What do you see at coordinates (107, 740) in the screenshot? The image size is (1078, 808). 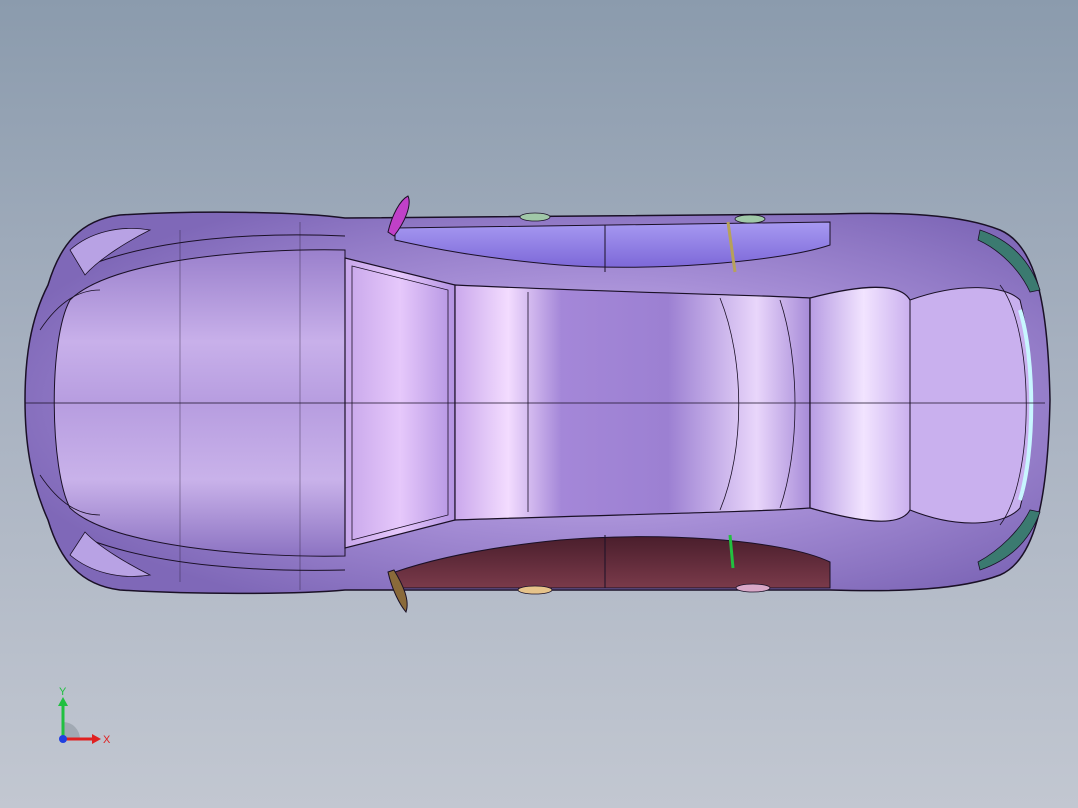 I see `x-axis-label: X` at bounding box center [107, 740].